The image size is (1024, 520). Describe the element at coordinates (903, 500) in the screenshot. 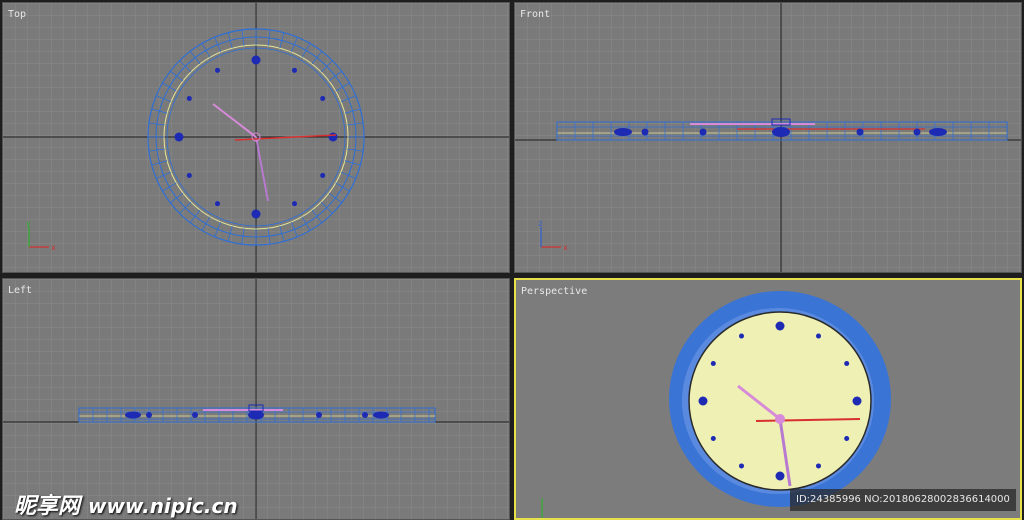

I see `image-id-strip: ID:24385996 NO:20180628002836614000` at that location.